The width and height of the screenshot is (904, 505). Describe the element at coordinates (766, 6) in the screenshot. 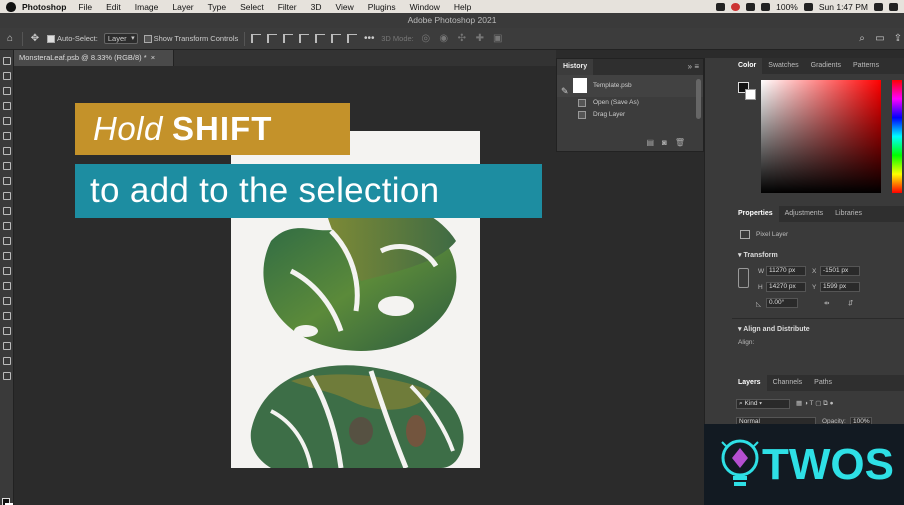

I see `wifi-icon` at that location.